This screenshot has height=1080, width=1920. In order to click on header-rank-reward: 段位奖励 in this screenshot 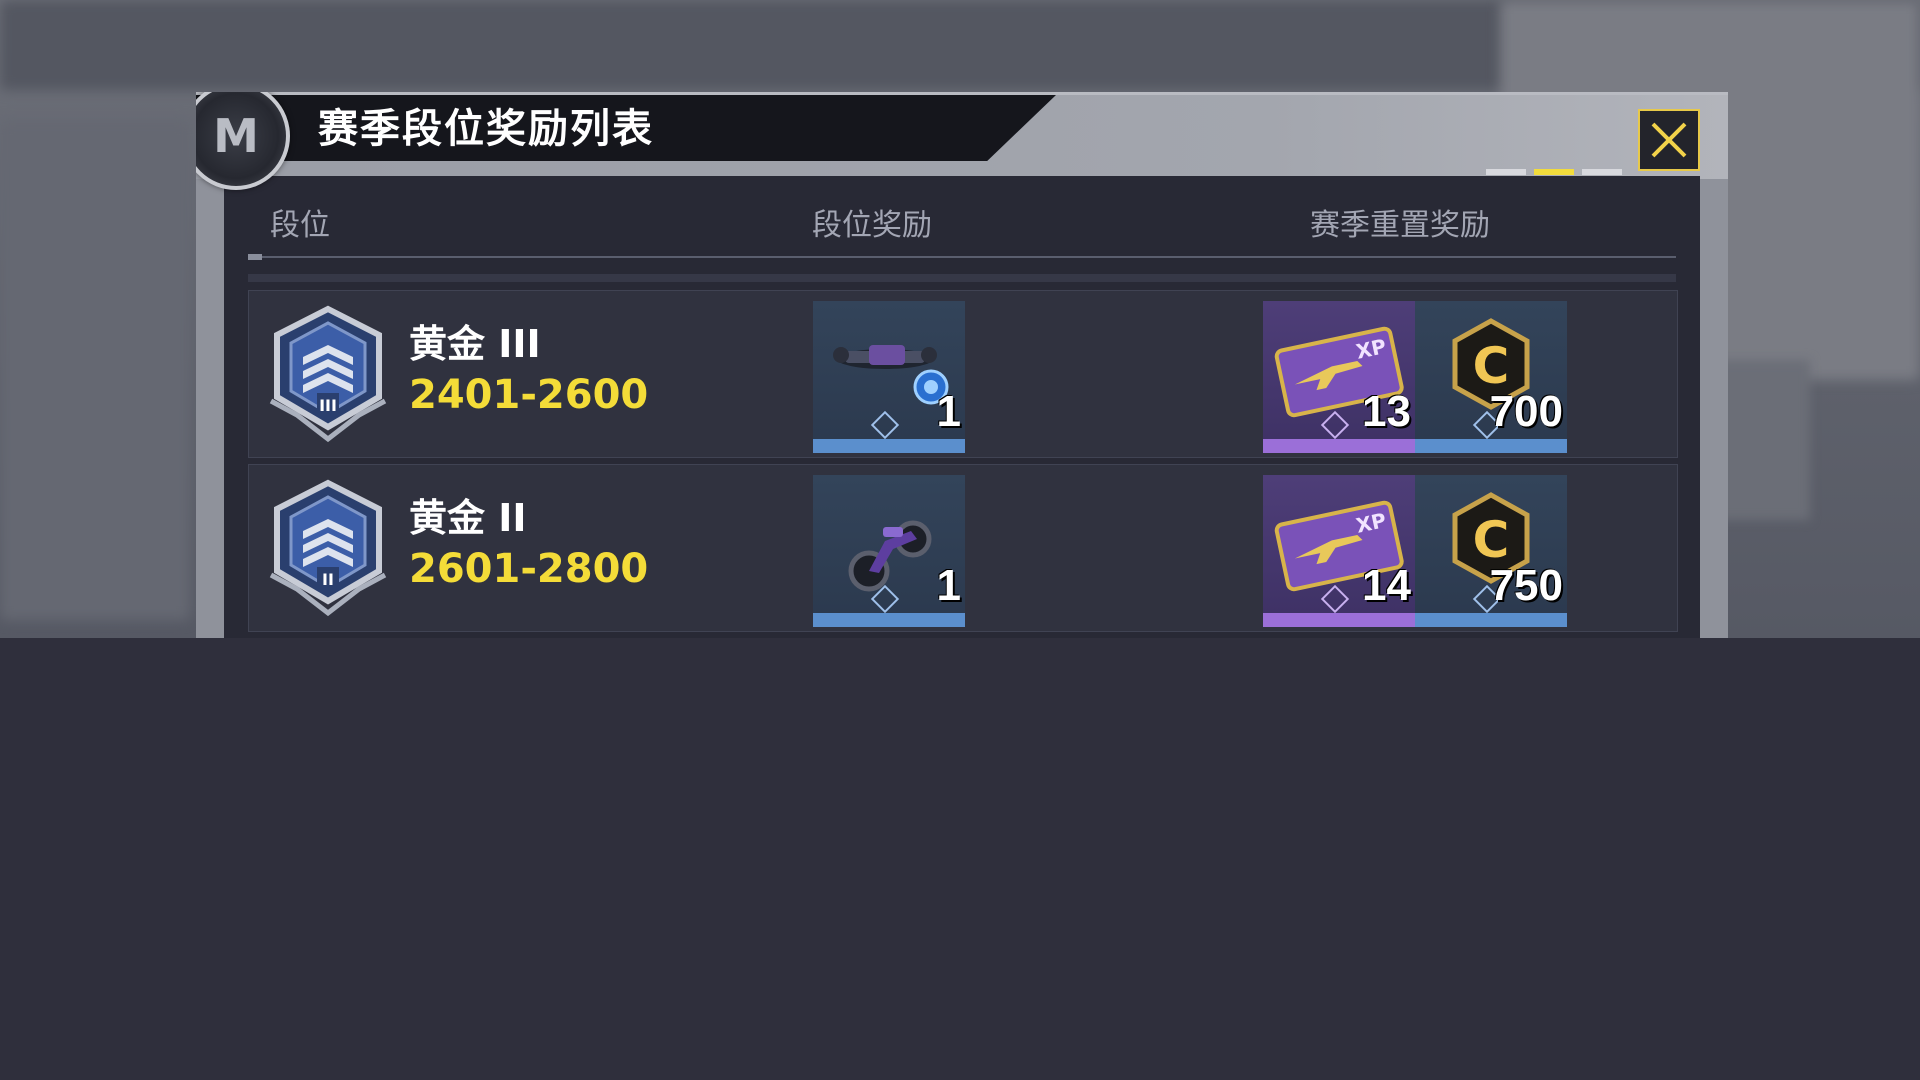, I will do `click(872, 225)`.